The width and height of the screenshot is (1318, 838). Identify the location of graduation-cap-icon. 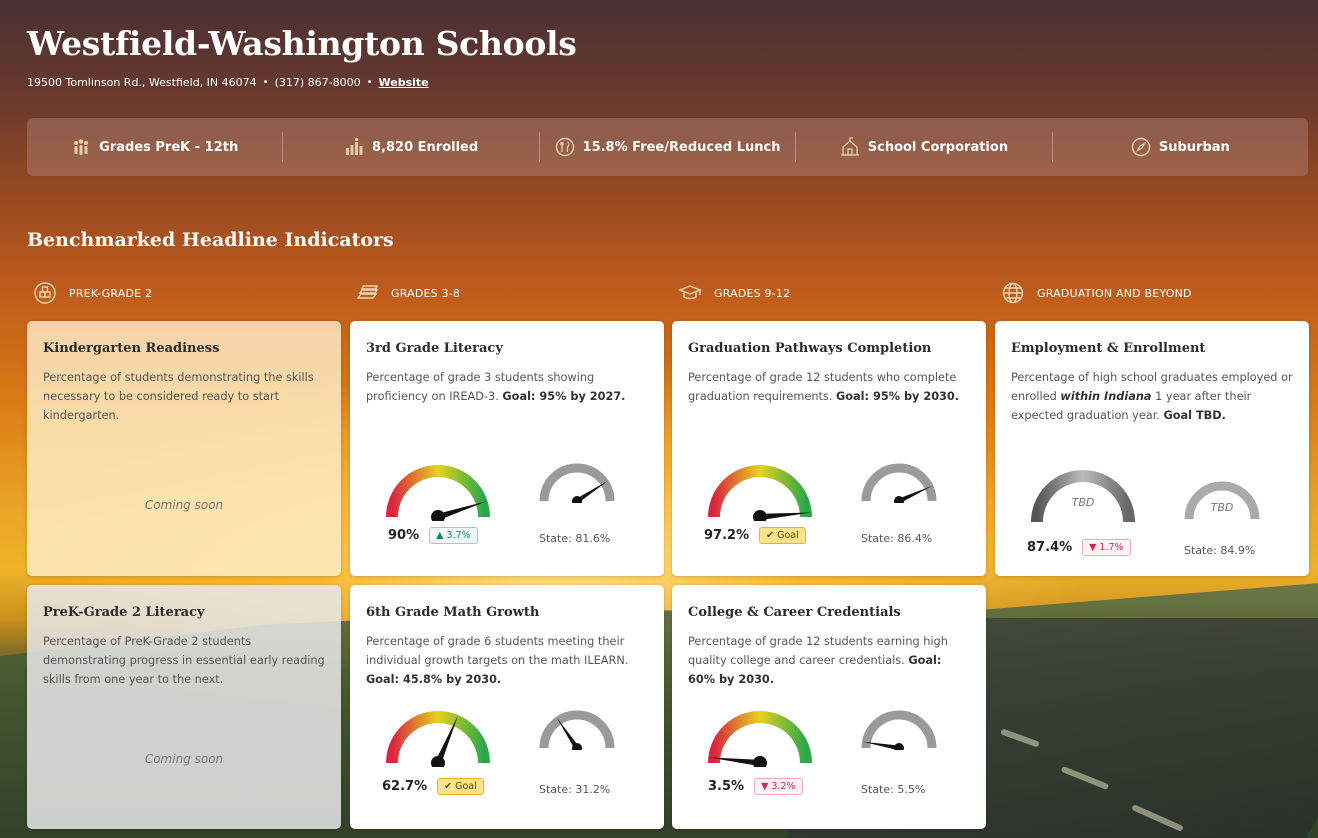
(690, 292).